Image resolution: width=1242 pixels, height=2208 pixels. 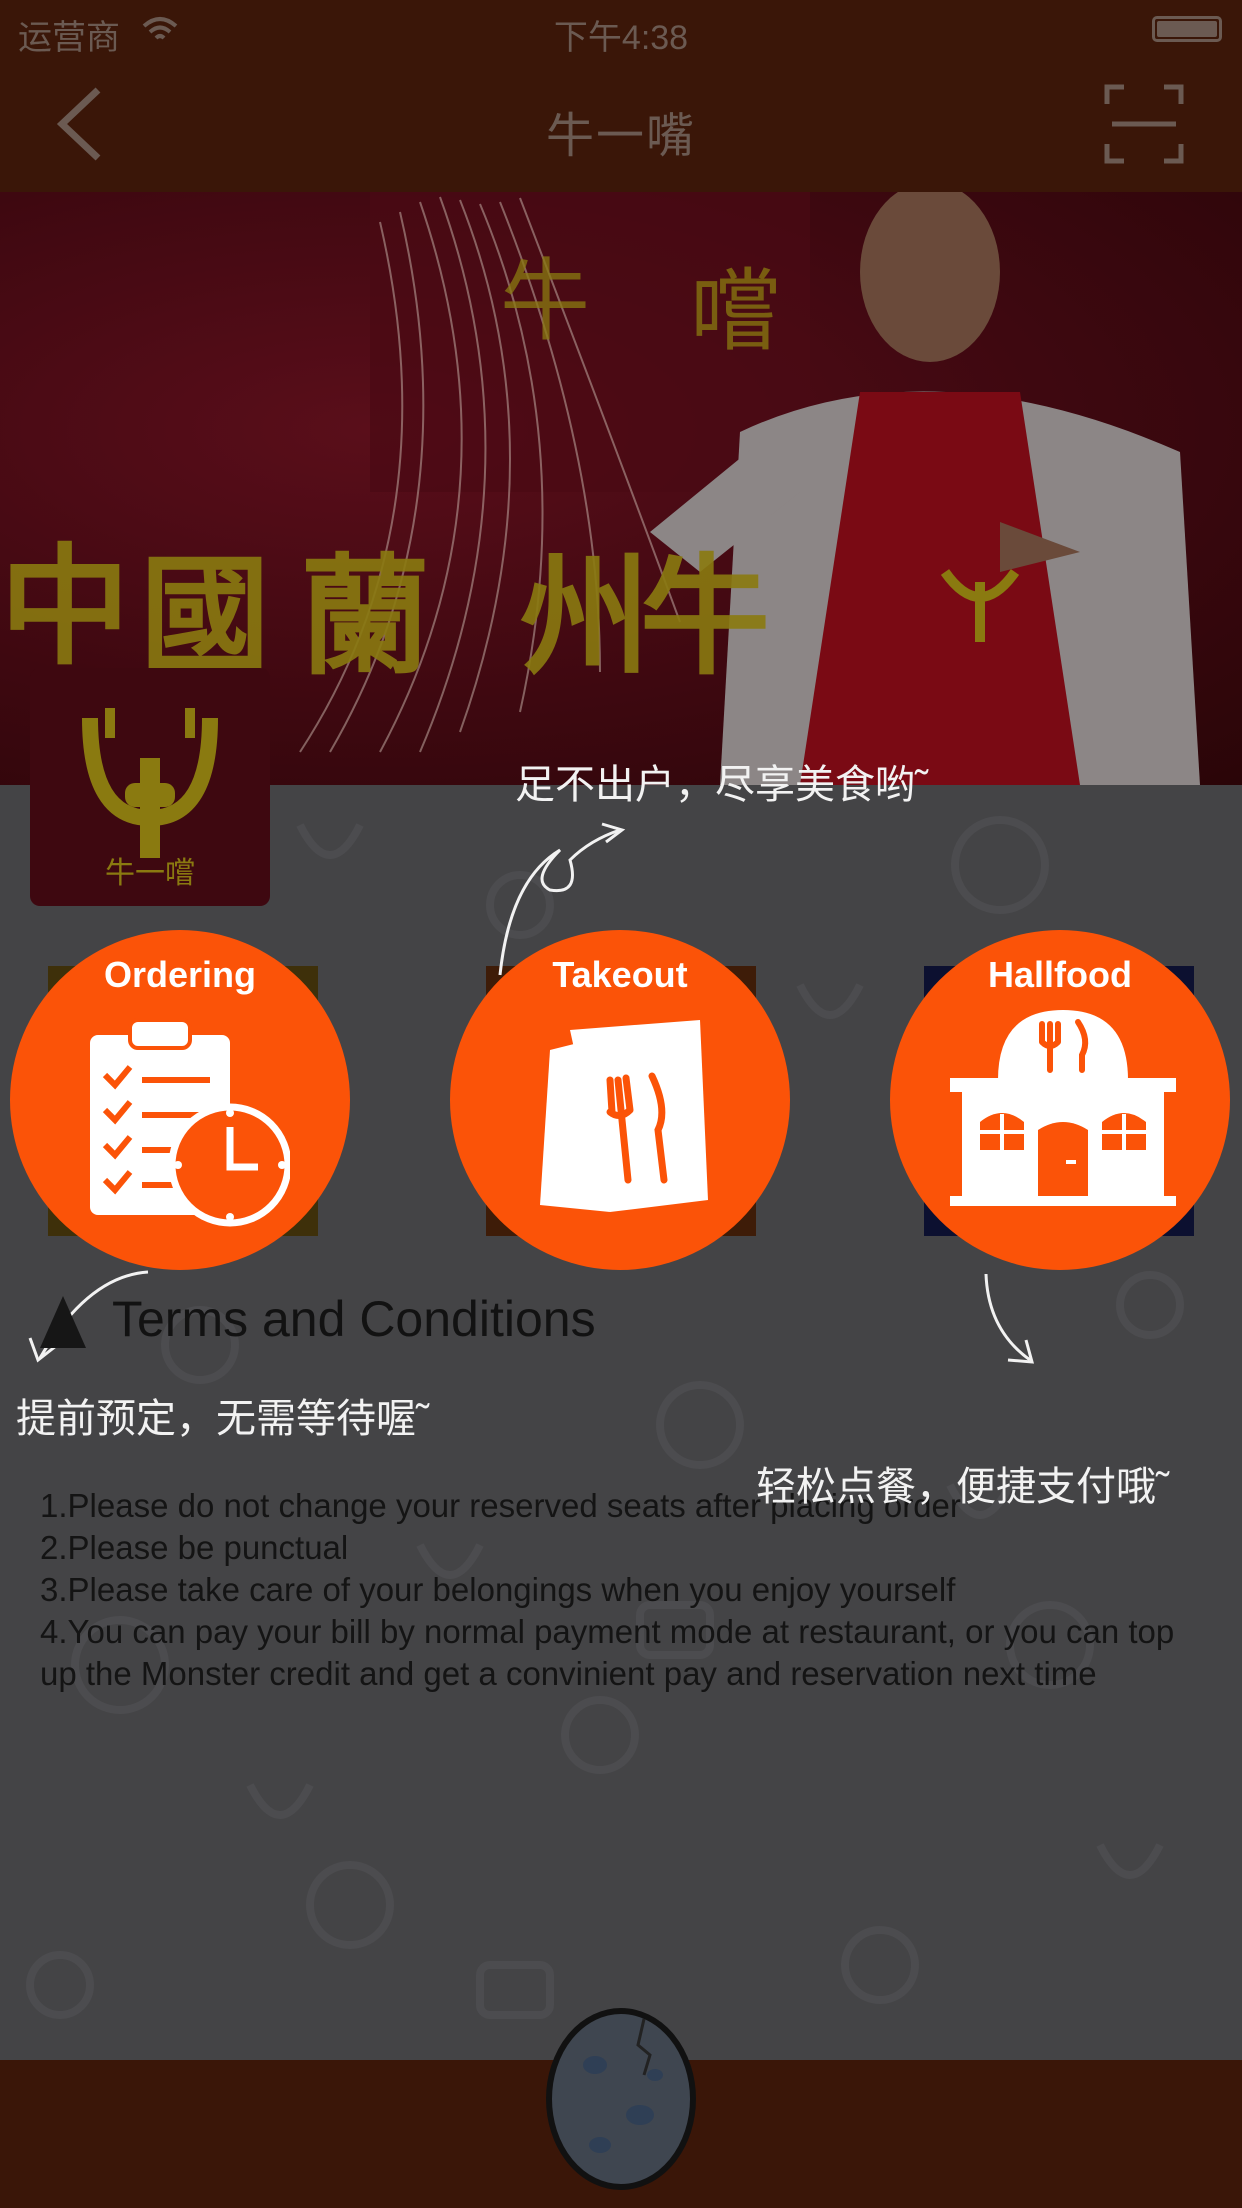 What do you see at coordinates (1060, 974) in the screenshot?
I see `hallfood-label: Hallfood` at bounding box center [1060, 974].